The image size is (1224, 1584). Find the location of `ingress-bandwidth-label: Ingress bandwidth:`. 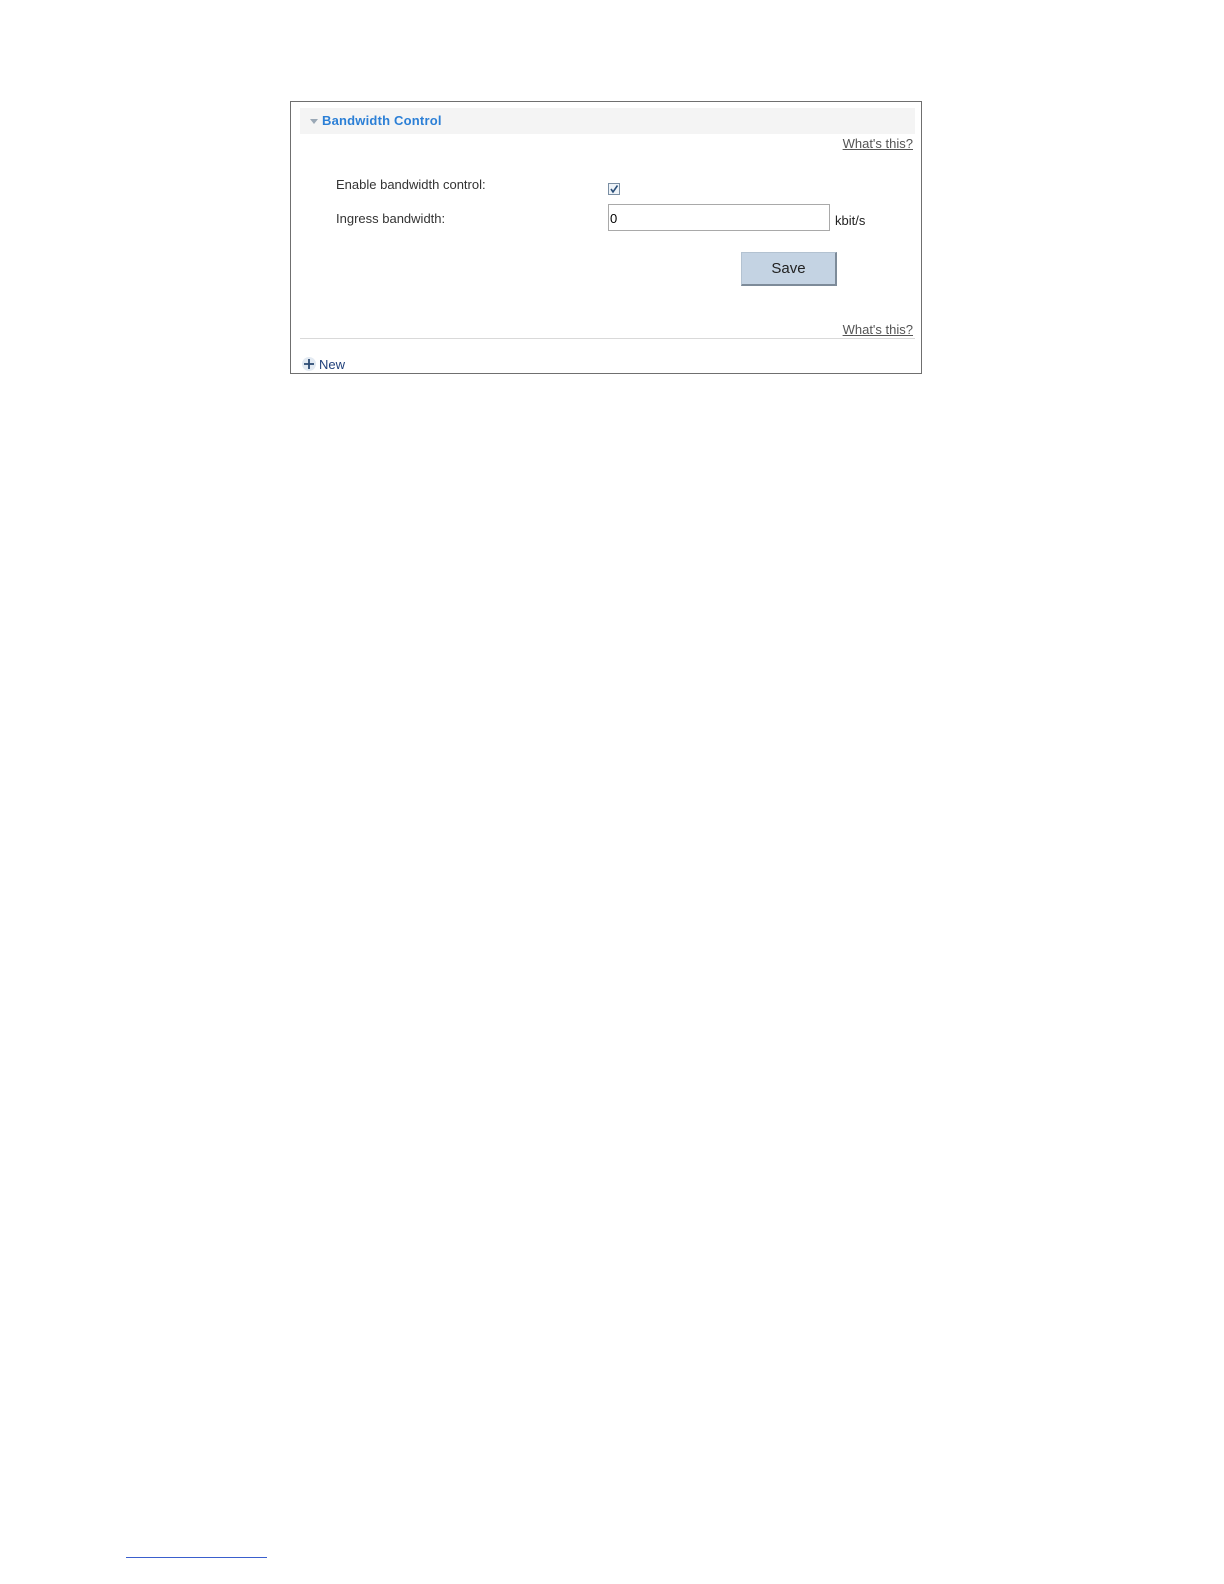

ingress-bandwidth-label: Ingress bandwidth: is located at coordinates (391, 218).